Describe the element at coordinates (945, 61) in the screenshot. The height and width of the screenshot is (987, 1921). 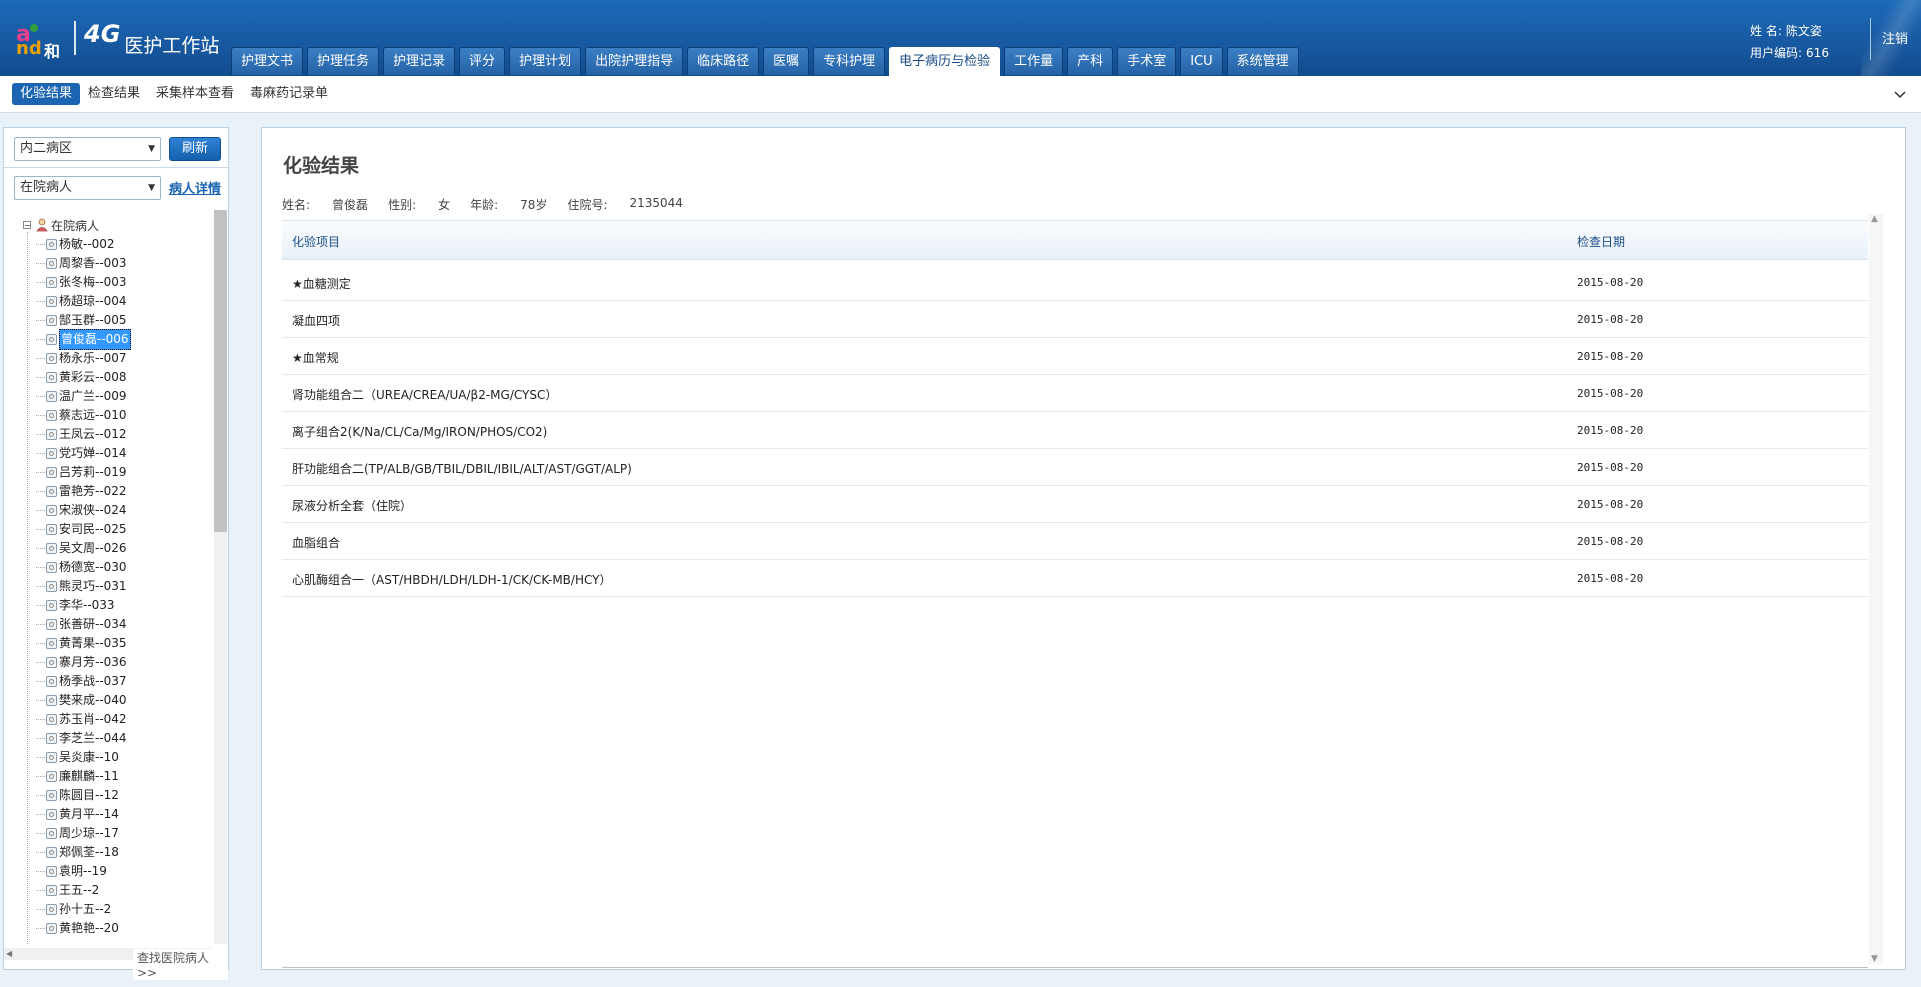
I see `nav-tab: 电子病历与检验` at that location.